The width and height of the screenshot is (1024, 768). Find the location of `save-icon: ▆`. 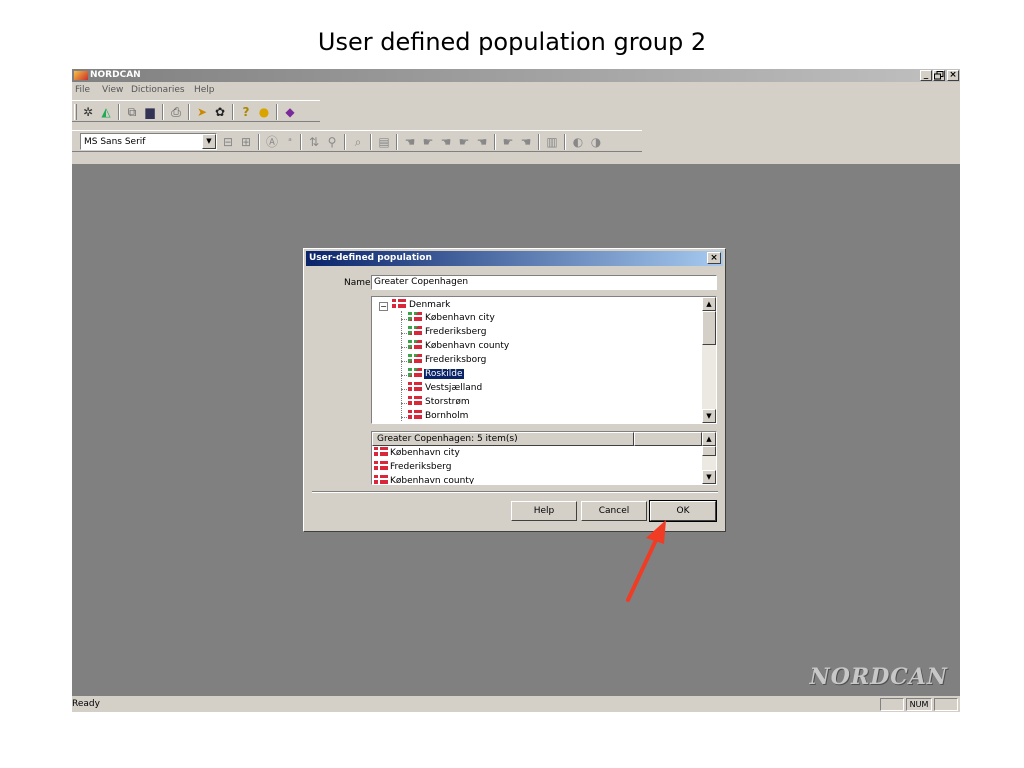

save-icon: ▆ is located at coordinates (150, 112).